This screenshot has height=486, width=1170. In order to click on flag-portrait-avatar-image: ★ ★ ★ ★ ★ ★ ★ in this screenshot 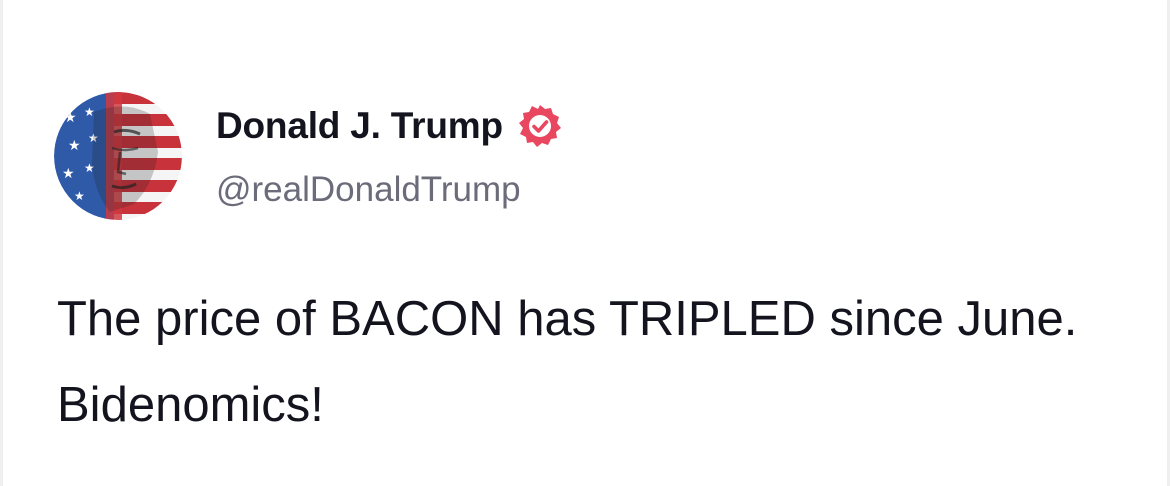, I will do `click(118, 156)`.